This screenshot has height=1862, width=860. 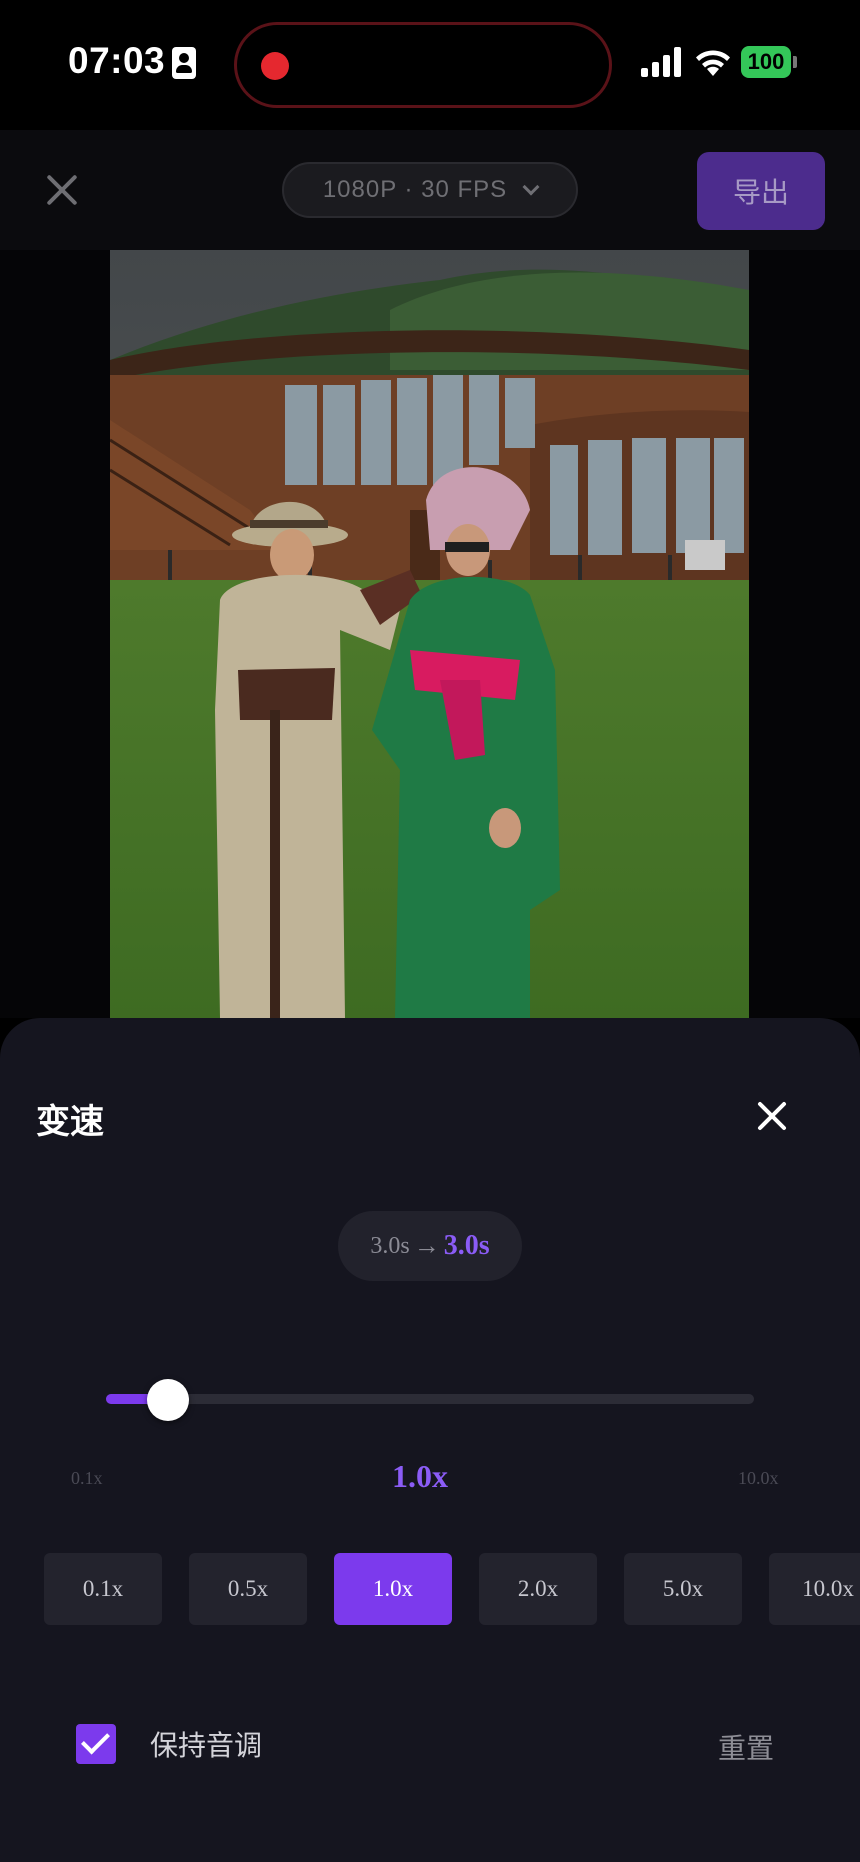 I want to click on keep-pitch-checkbox, so click(x=96, y=1744).